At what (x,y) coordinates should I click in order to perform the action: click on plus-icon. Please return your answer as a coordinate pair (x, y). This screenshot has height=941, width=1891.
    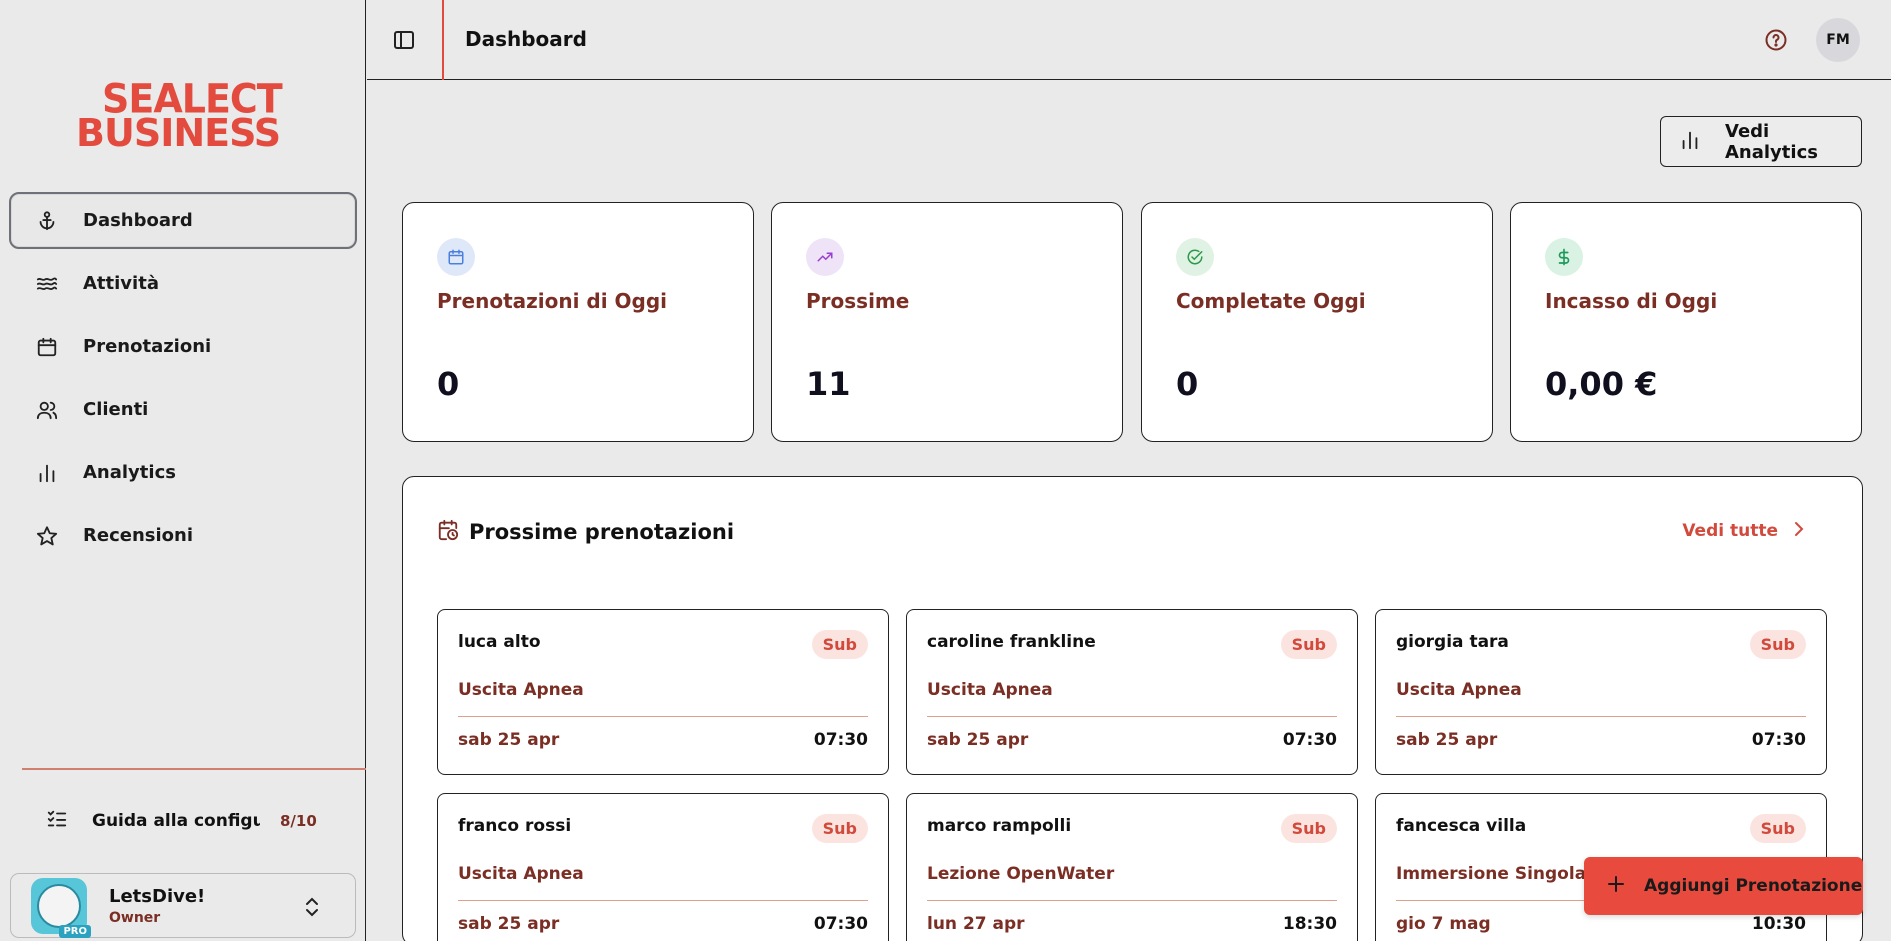
    Looking at the image, I should click on (1616, 886).